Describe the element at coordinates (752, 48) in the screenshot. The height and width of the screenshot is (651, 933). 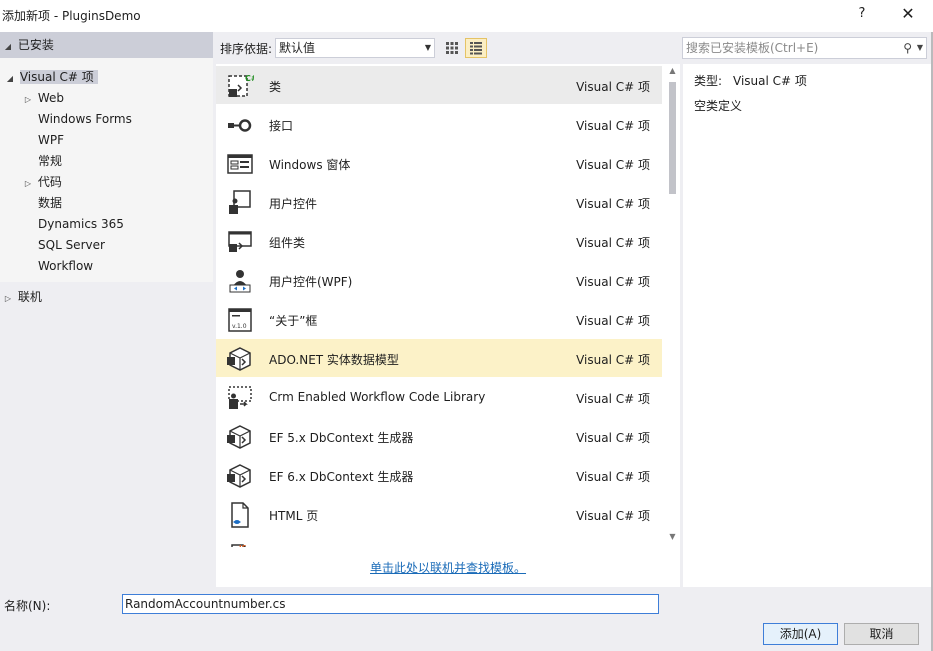
I see `search-placeholder: 搜索已安装模板(Ctrl+E)` at that location.